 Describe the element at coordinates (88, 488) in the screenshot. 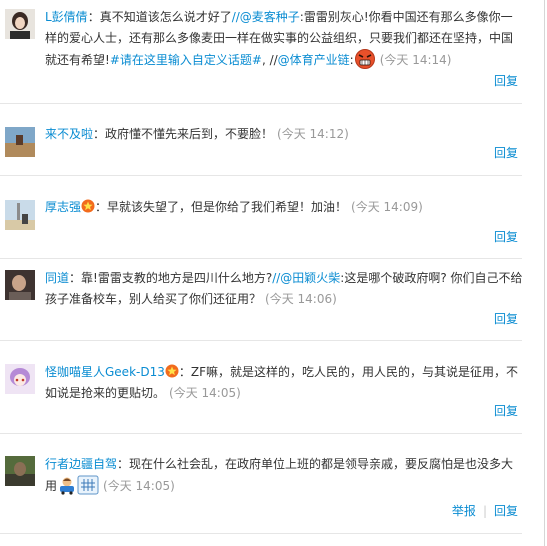

I see `grid-emoticon` at that location.